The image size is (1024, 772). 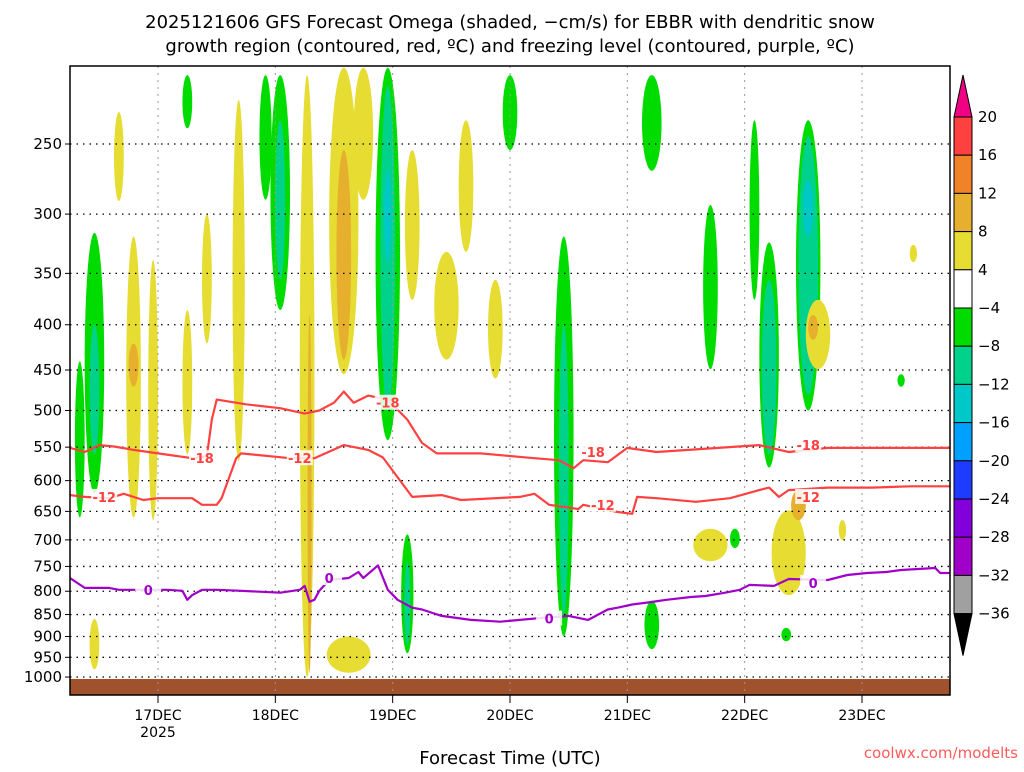 I want to click on colorbar-label: −20, so click(x=994, y=461).